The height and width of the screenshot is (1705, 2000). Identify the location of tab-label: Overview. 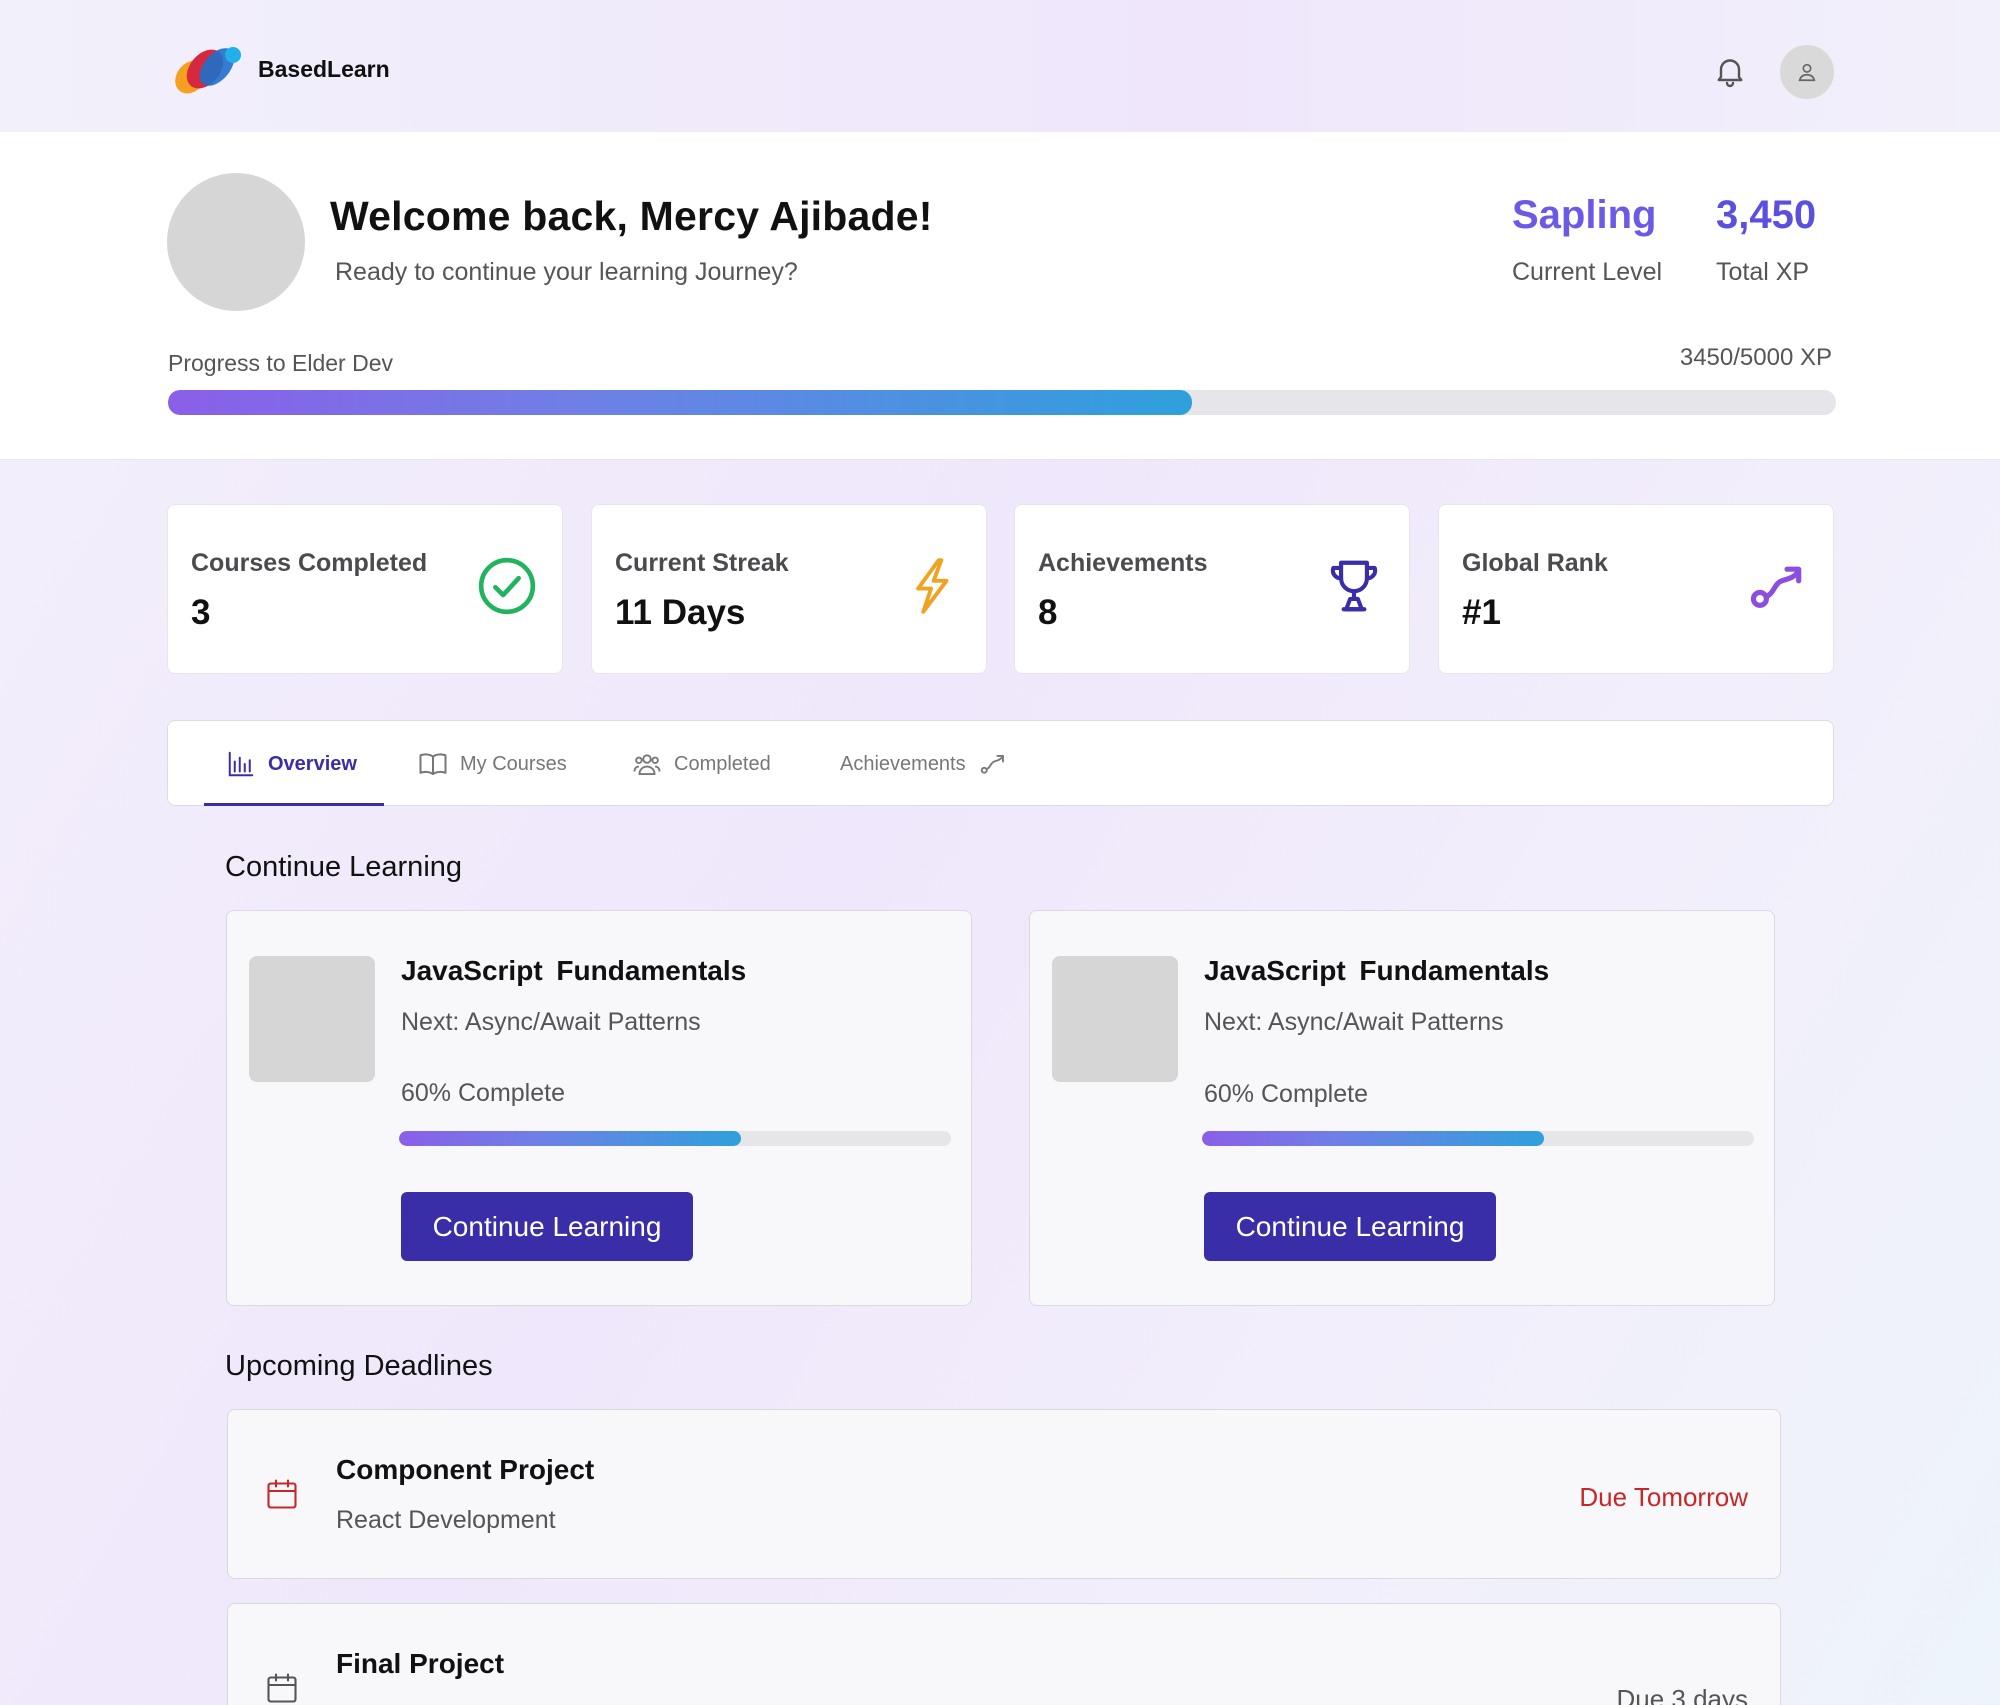
(312, 763).